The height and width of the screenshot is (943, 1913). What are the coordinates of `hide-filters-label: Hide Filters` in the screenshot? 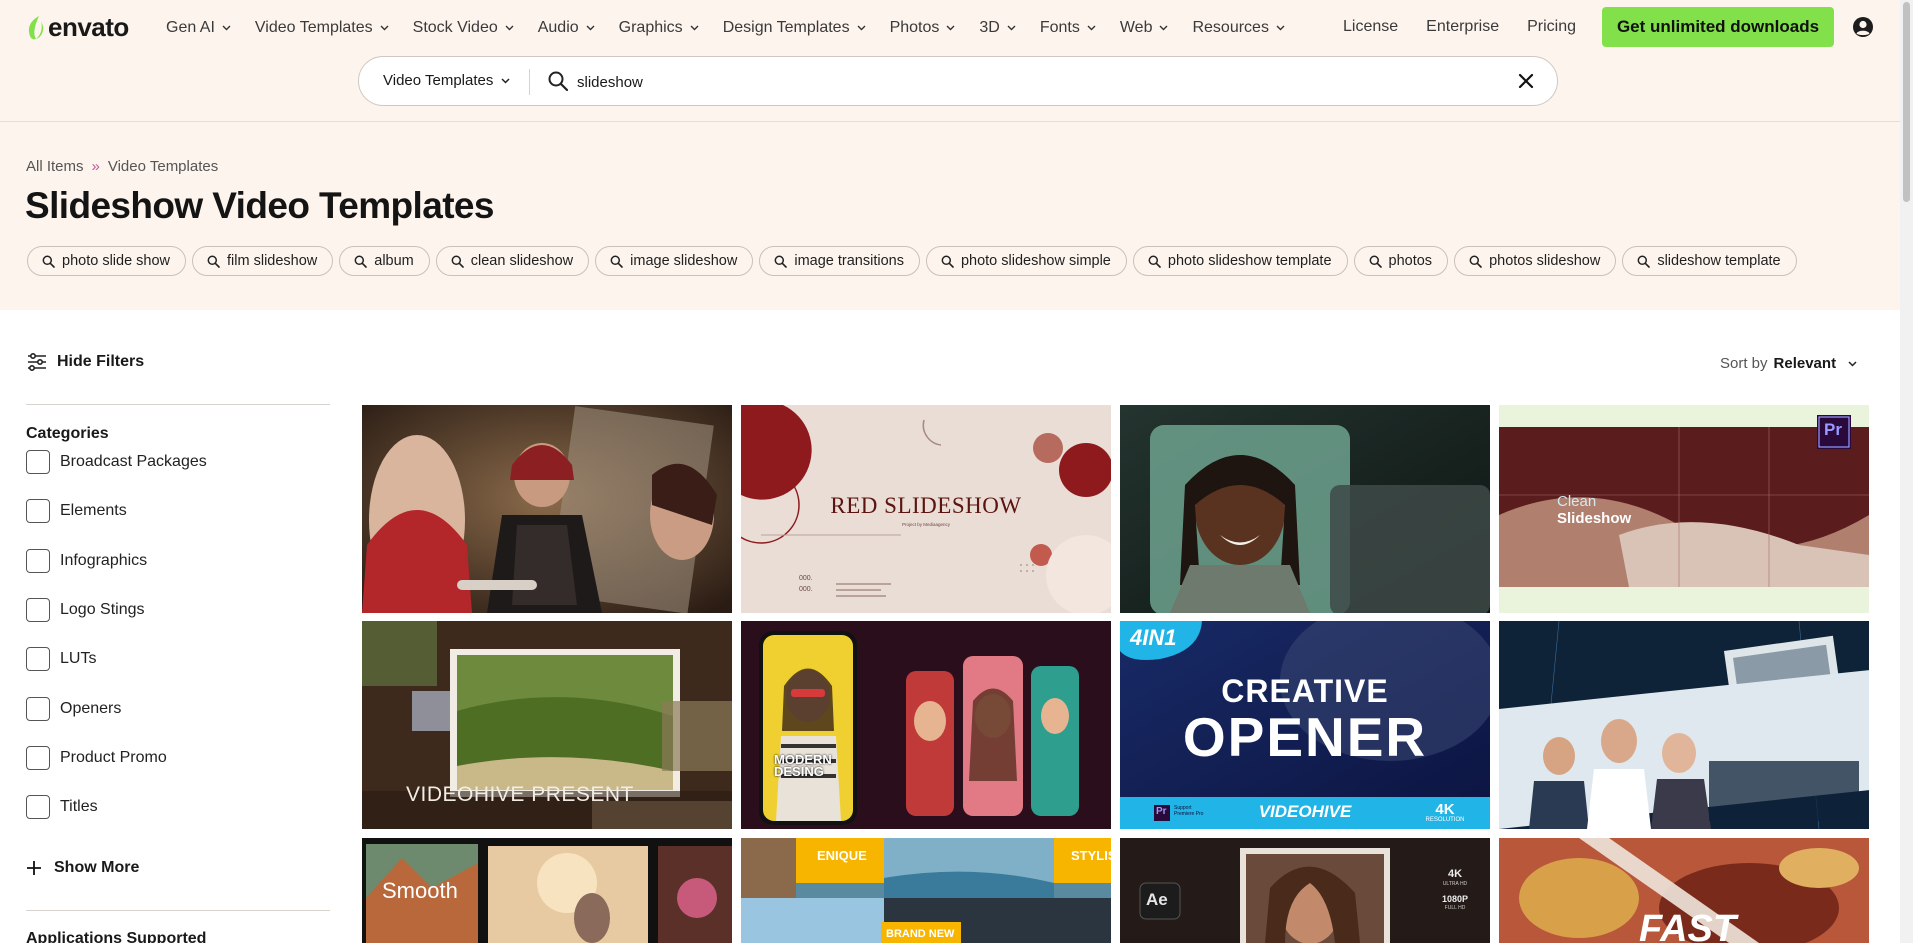 It's located at (101, 361).